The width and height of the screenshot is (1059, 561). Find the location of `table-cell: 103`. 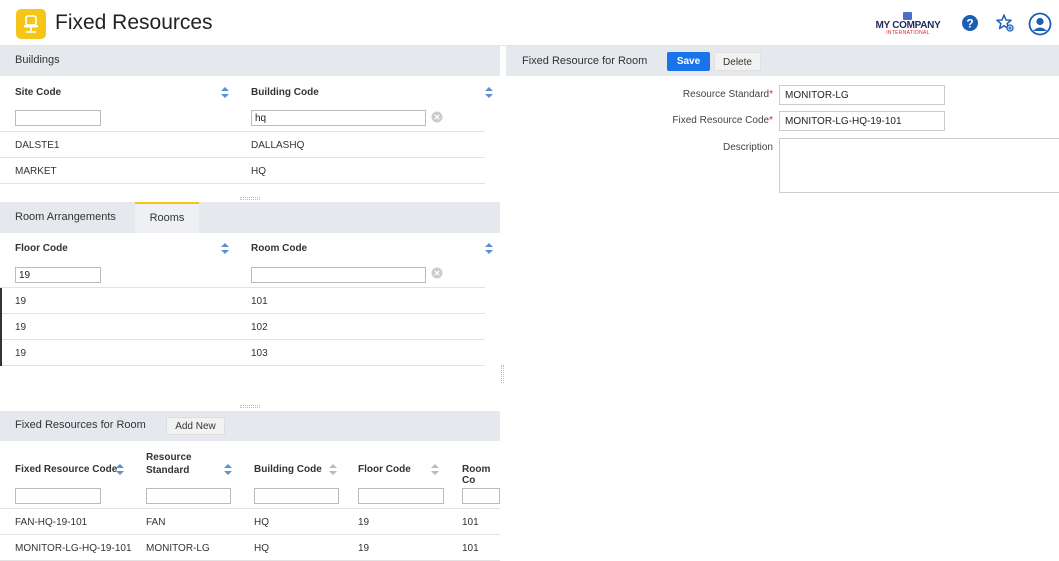

table-cell: 103 is located at coordinates (259, 353).